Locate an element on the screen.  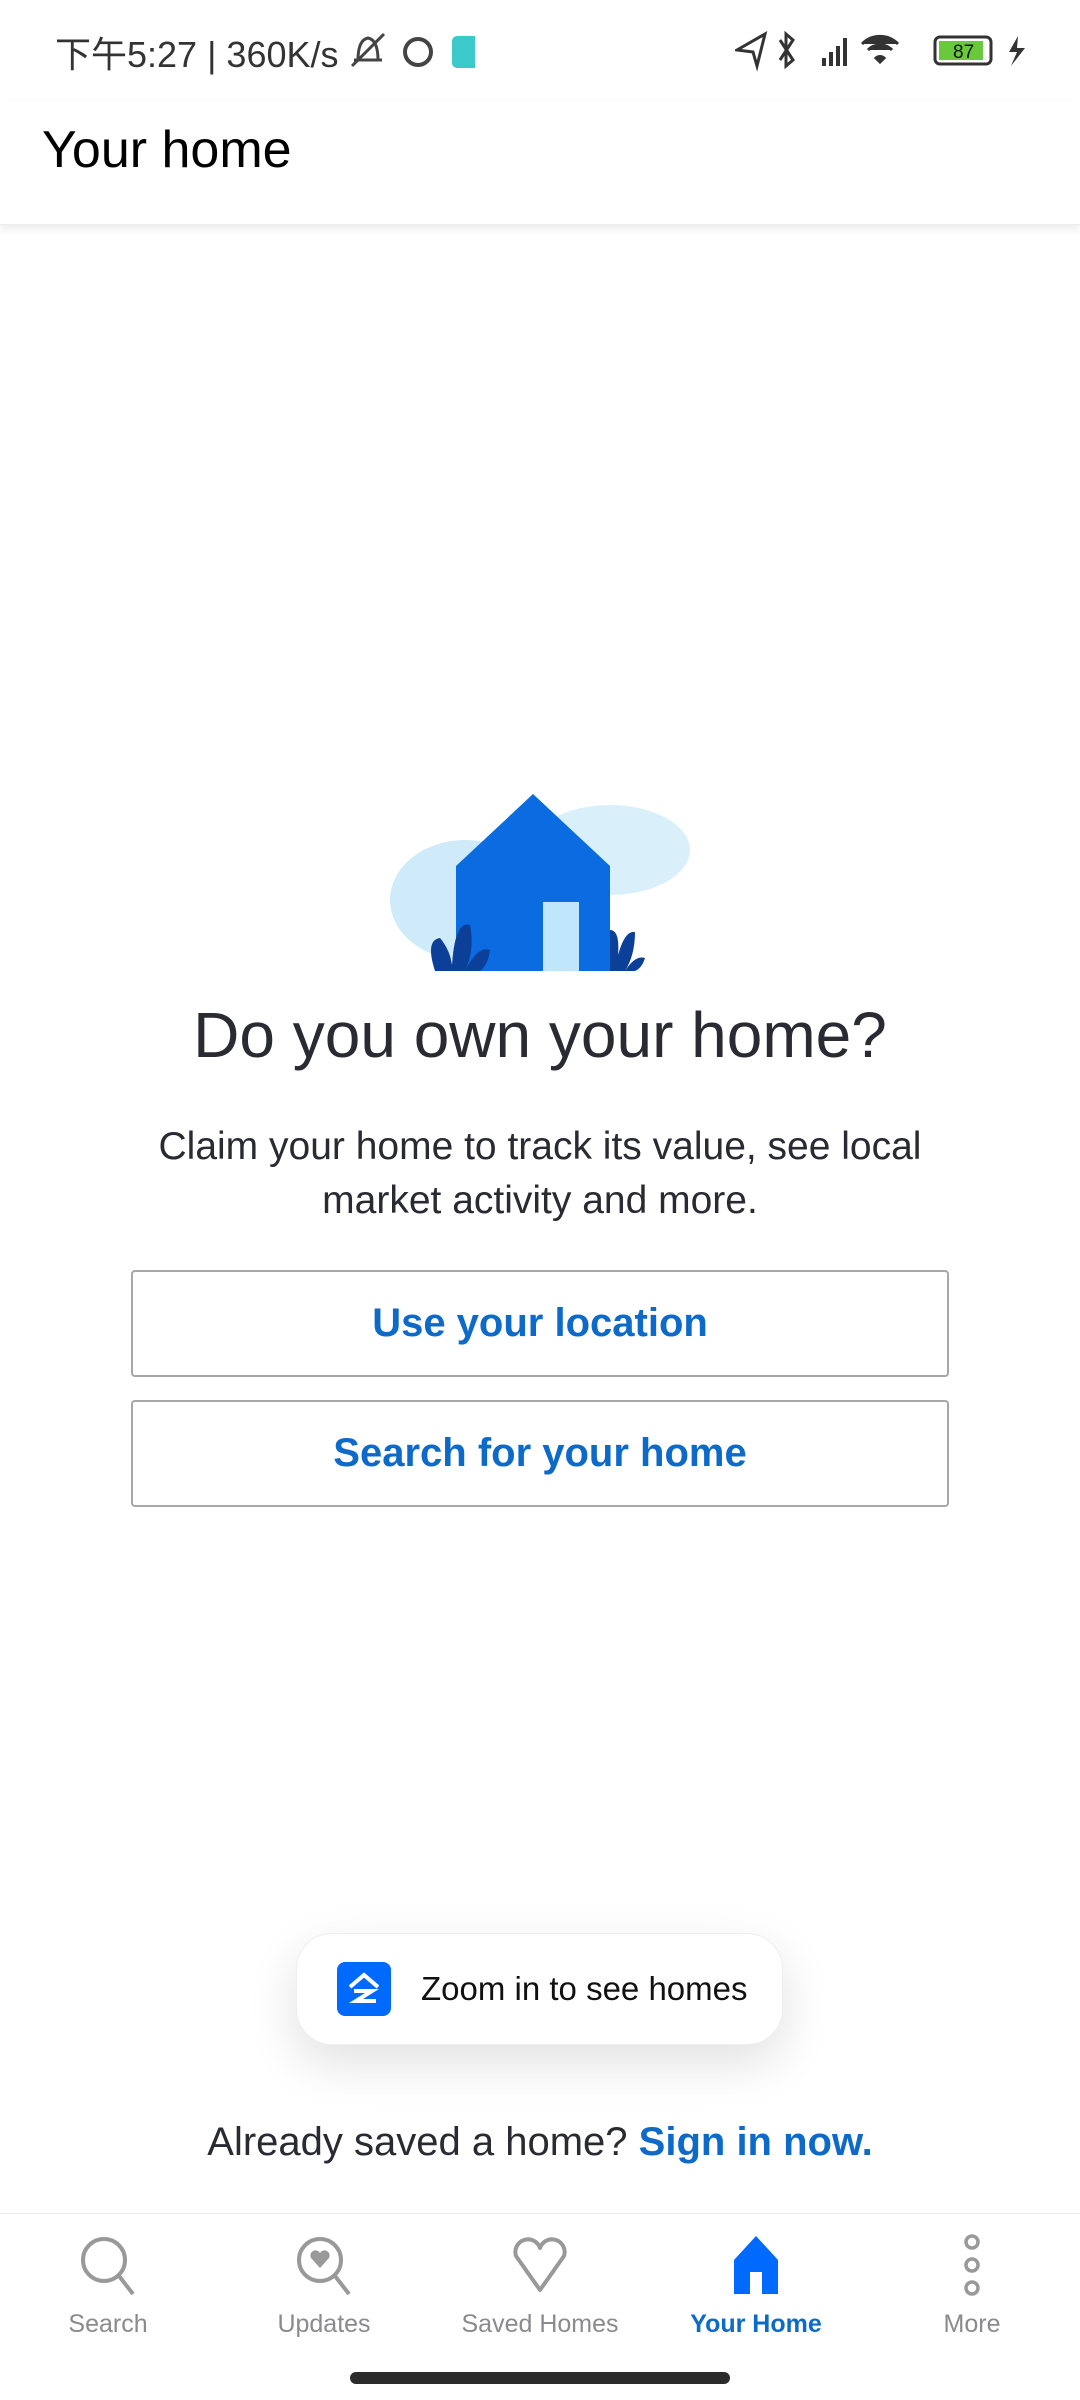
search-icon is located at coordinates (108, 2266).